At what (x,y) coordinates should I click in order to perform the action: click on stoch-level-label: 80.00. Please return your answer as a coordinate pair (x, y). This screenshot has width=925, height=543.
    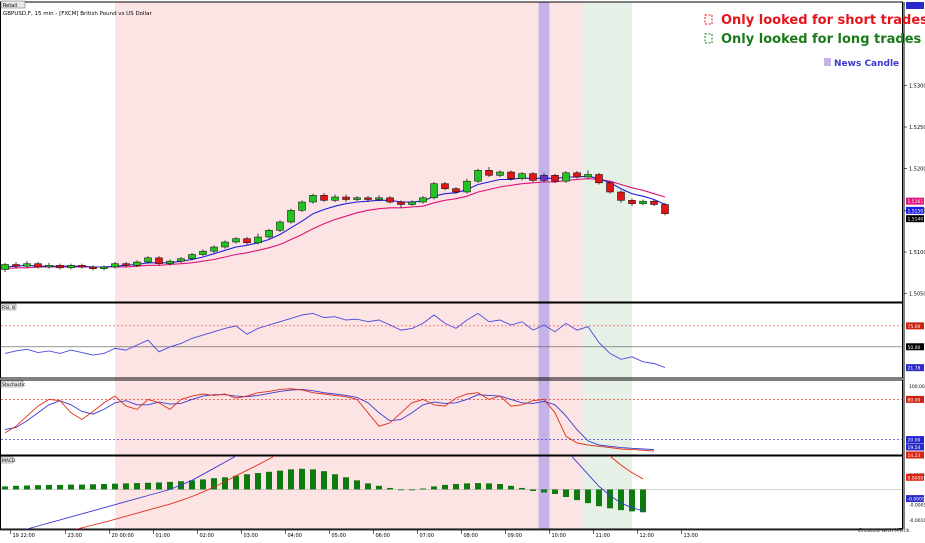
    Looking at the image, I should click on (914, 400).